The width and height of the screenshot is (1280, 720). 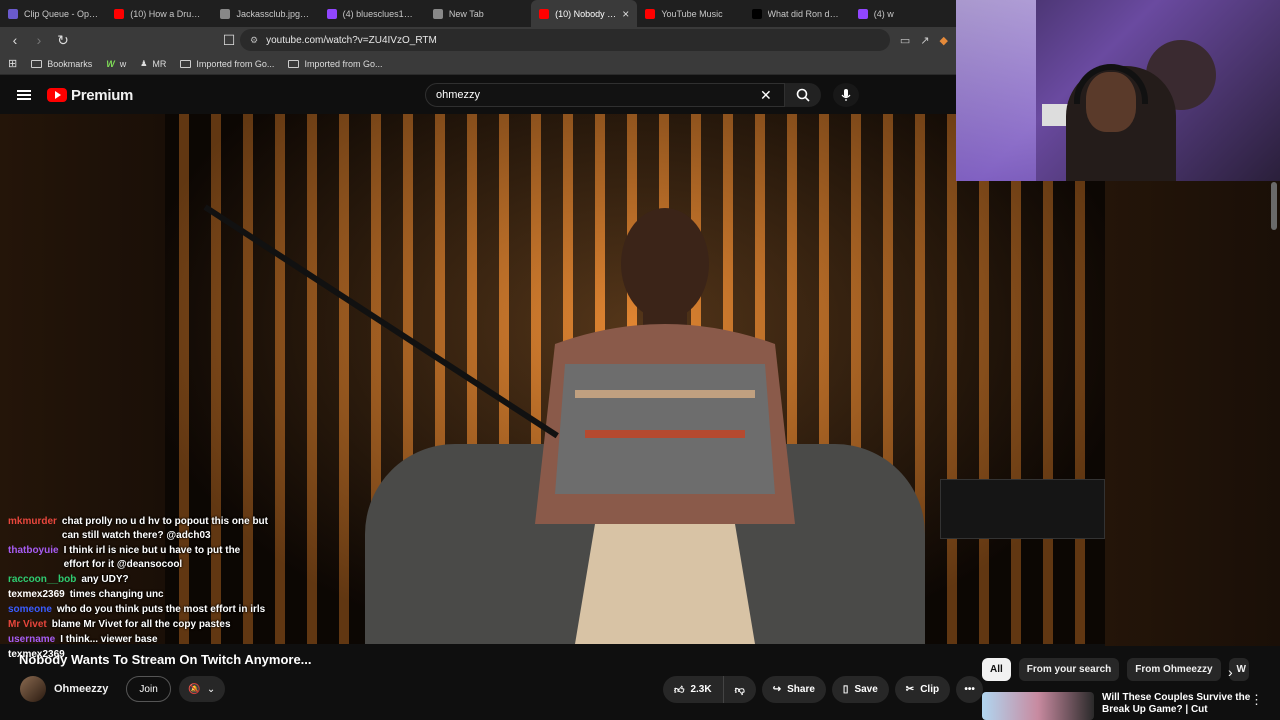 I want to click on chip-from-channel: From Ohmeezzy, so click(x=1174, y=669).